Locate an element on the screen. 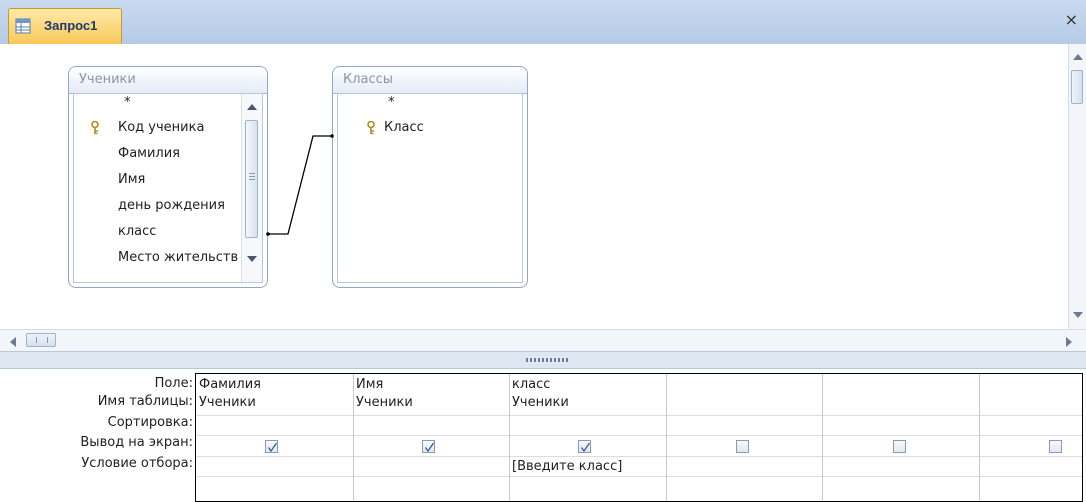 This screenshot has width=1086, height=502. grid-field-cell: Имя is located at coordinates (369, 384).